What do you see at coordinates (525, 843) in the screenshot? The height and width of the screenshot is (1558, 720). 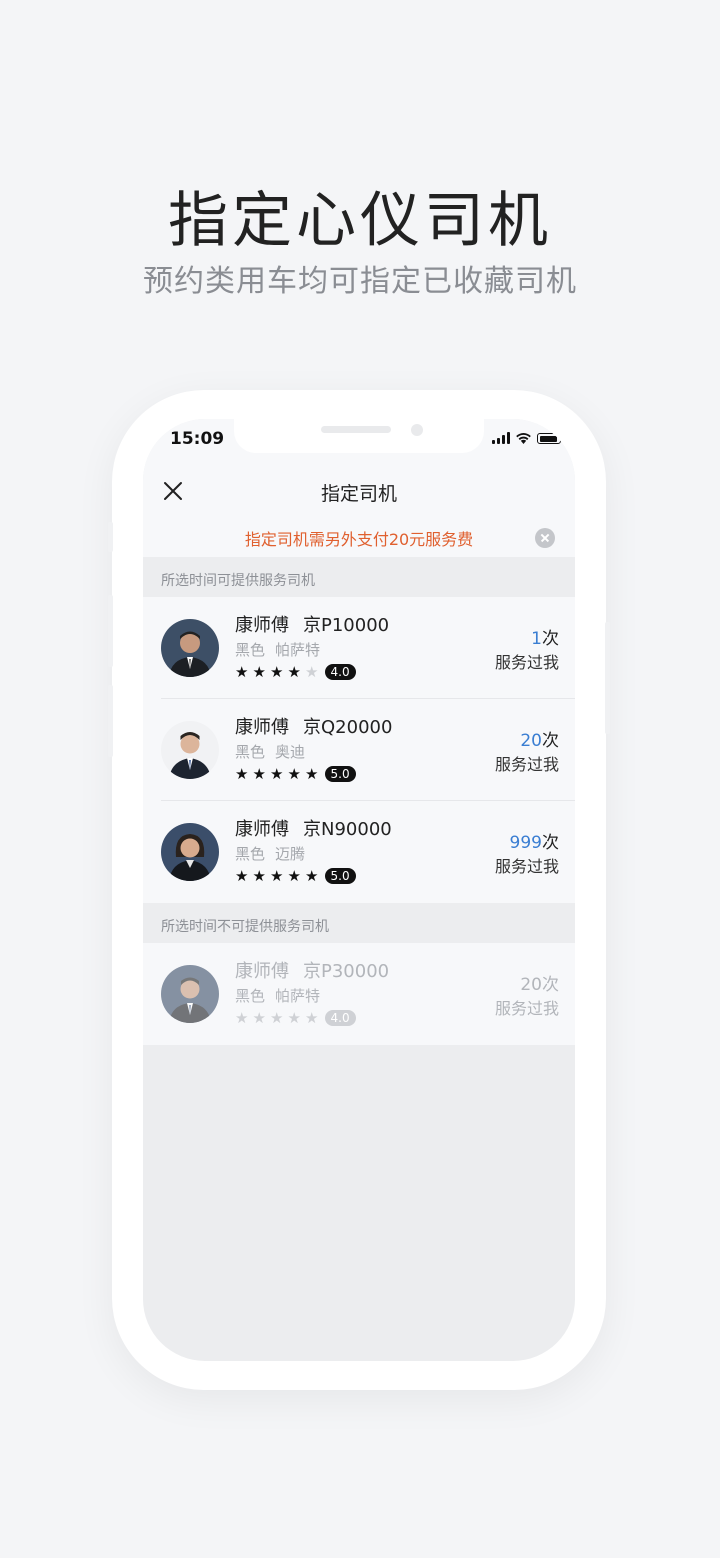 I see `service-count-number: 999` at bounding box center [525, 843].